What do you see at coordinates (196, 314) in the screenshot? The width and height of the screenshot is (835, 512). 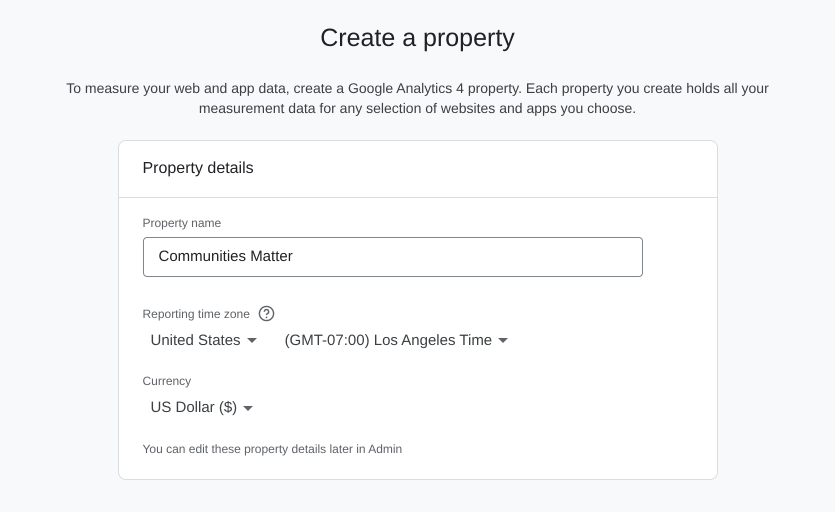 I see `field-label: Reporting time zone` at bounding box center [196, 314].